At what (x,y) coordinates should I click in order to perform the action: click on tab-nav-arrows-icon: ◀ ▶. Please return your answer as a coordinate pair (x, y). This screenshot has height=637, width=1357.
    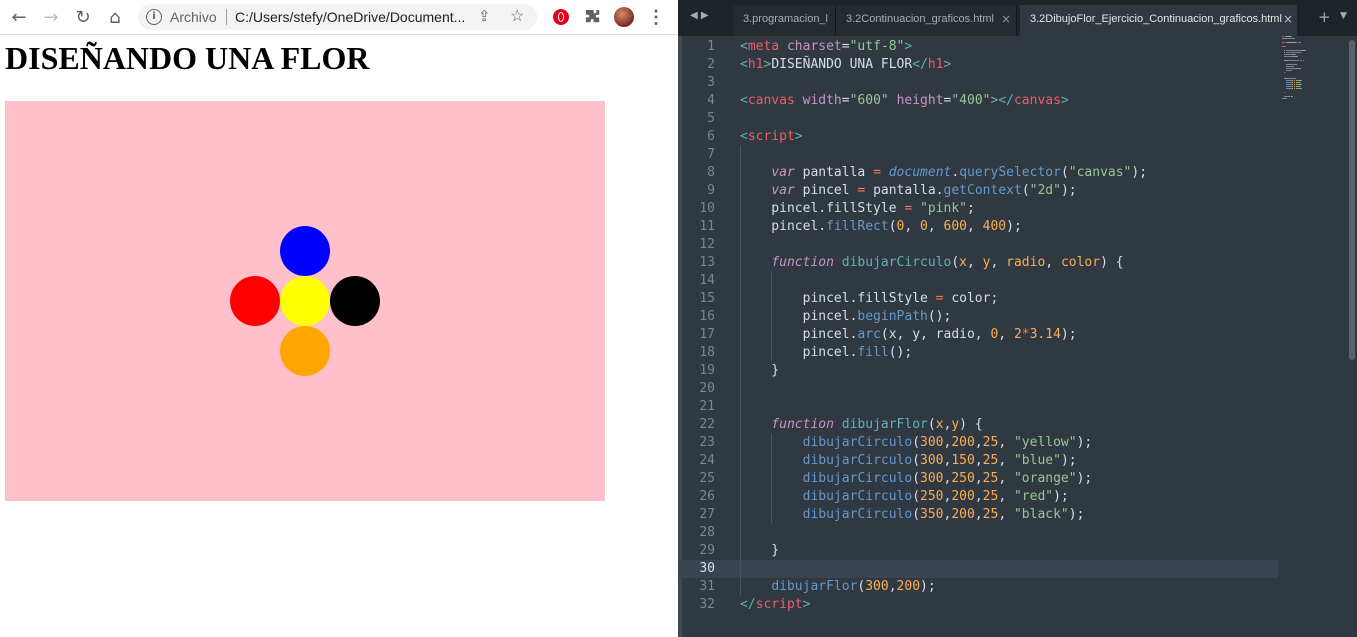
    Looking at the image, I should click on (699, 15).